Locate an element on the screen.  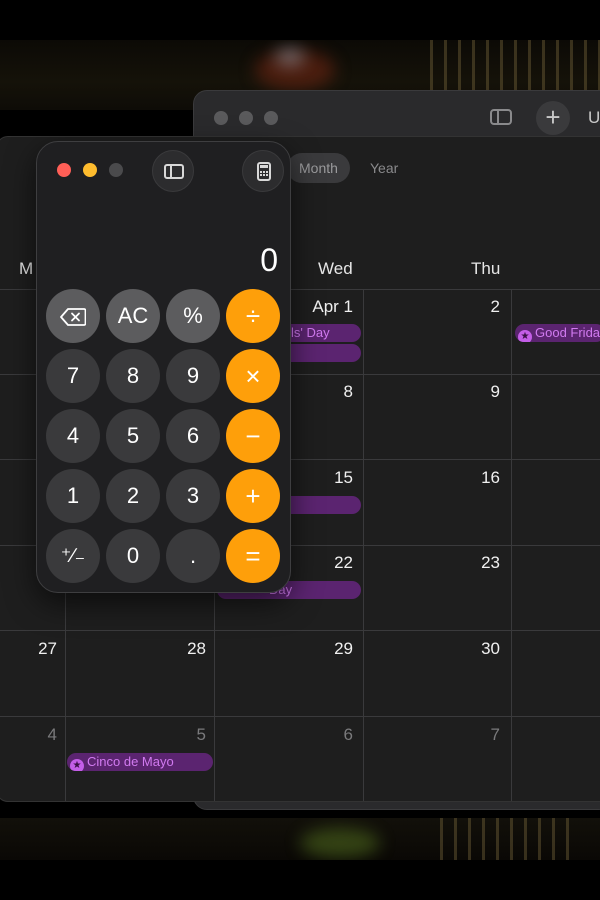
day-number: 22 is located at coordinates (323, 563).